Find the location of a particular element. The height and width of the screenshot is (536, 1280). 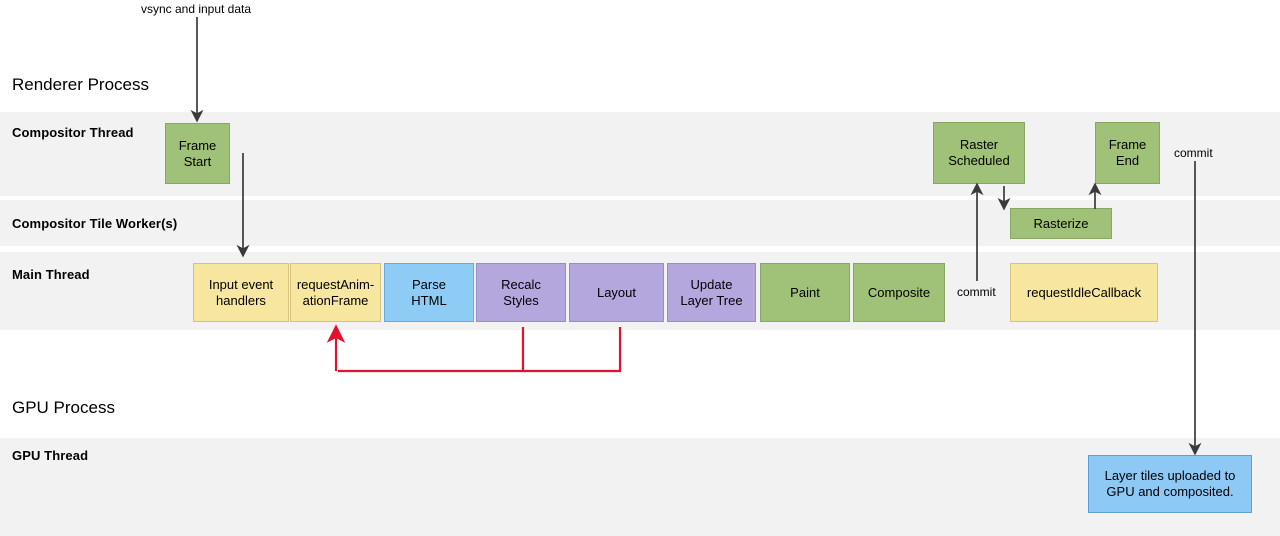

loop-recalc-layout-to-raf is located at coordinates (474, 348).